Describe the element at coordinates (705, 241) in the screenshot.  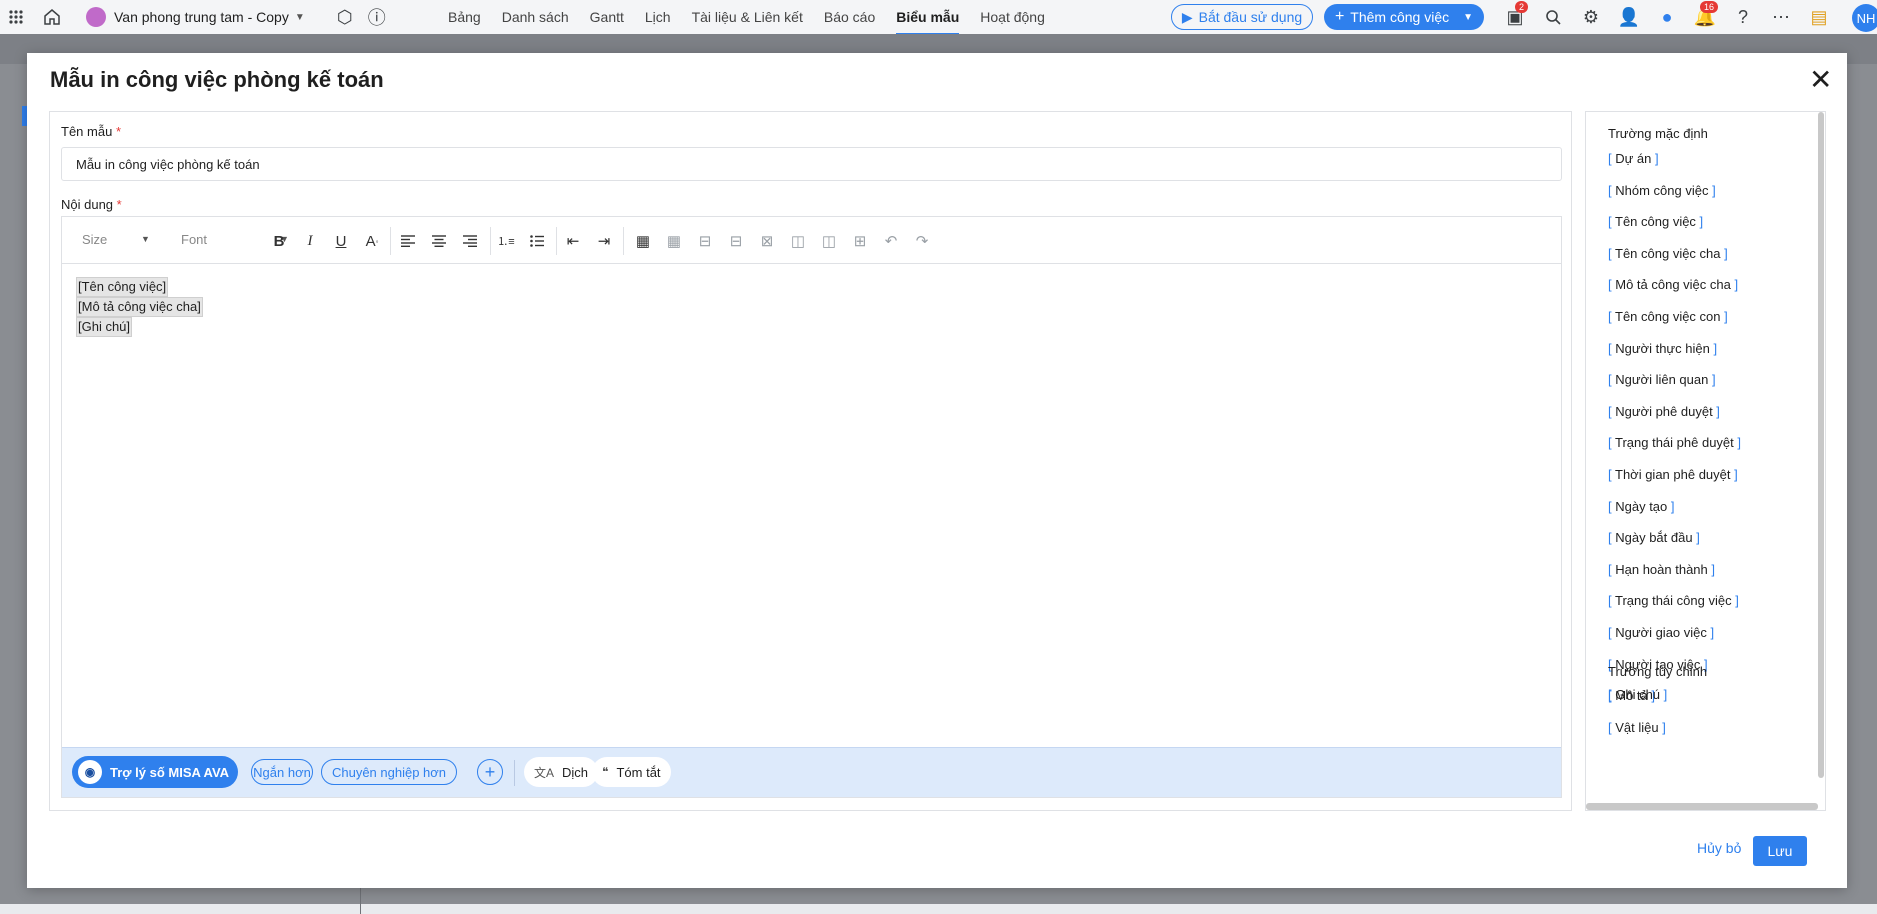
I see `insert-row-above-icon: ⊟` at that location.